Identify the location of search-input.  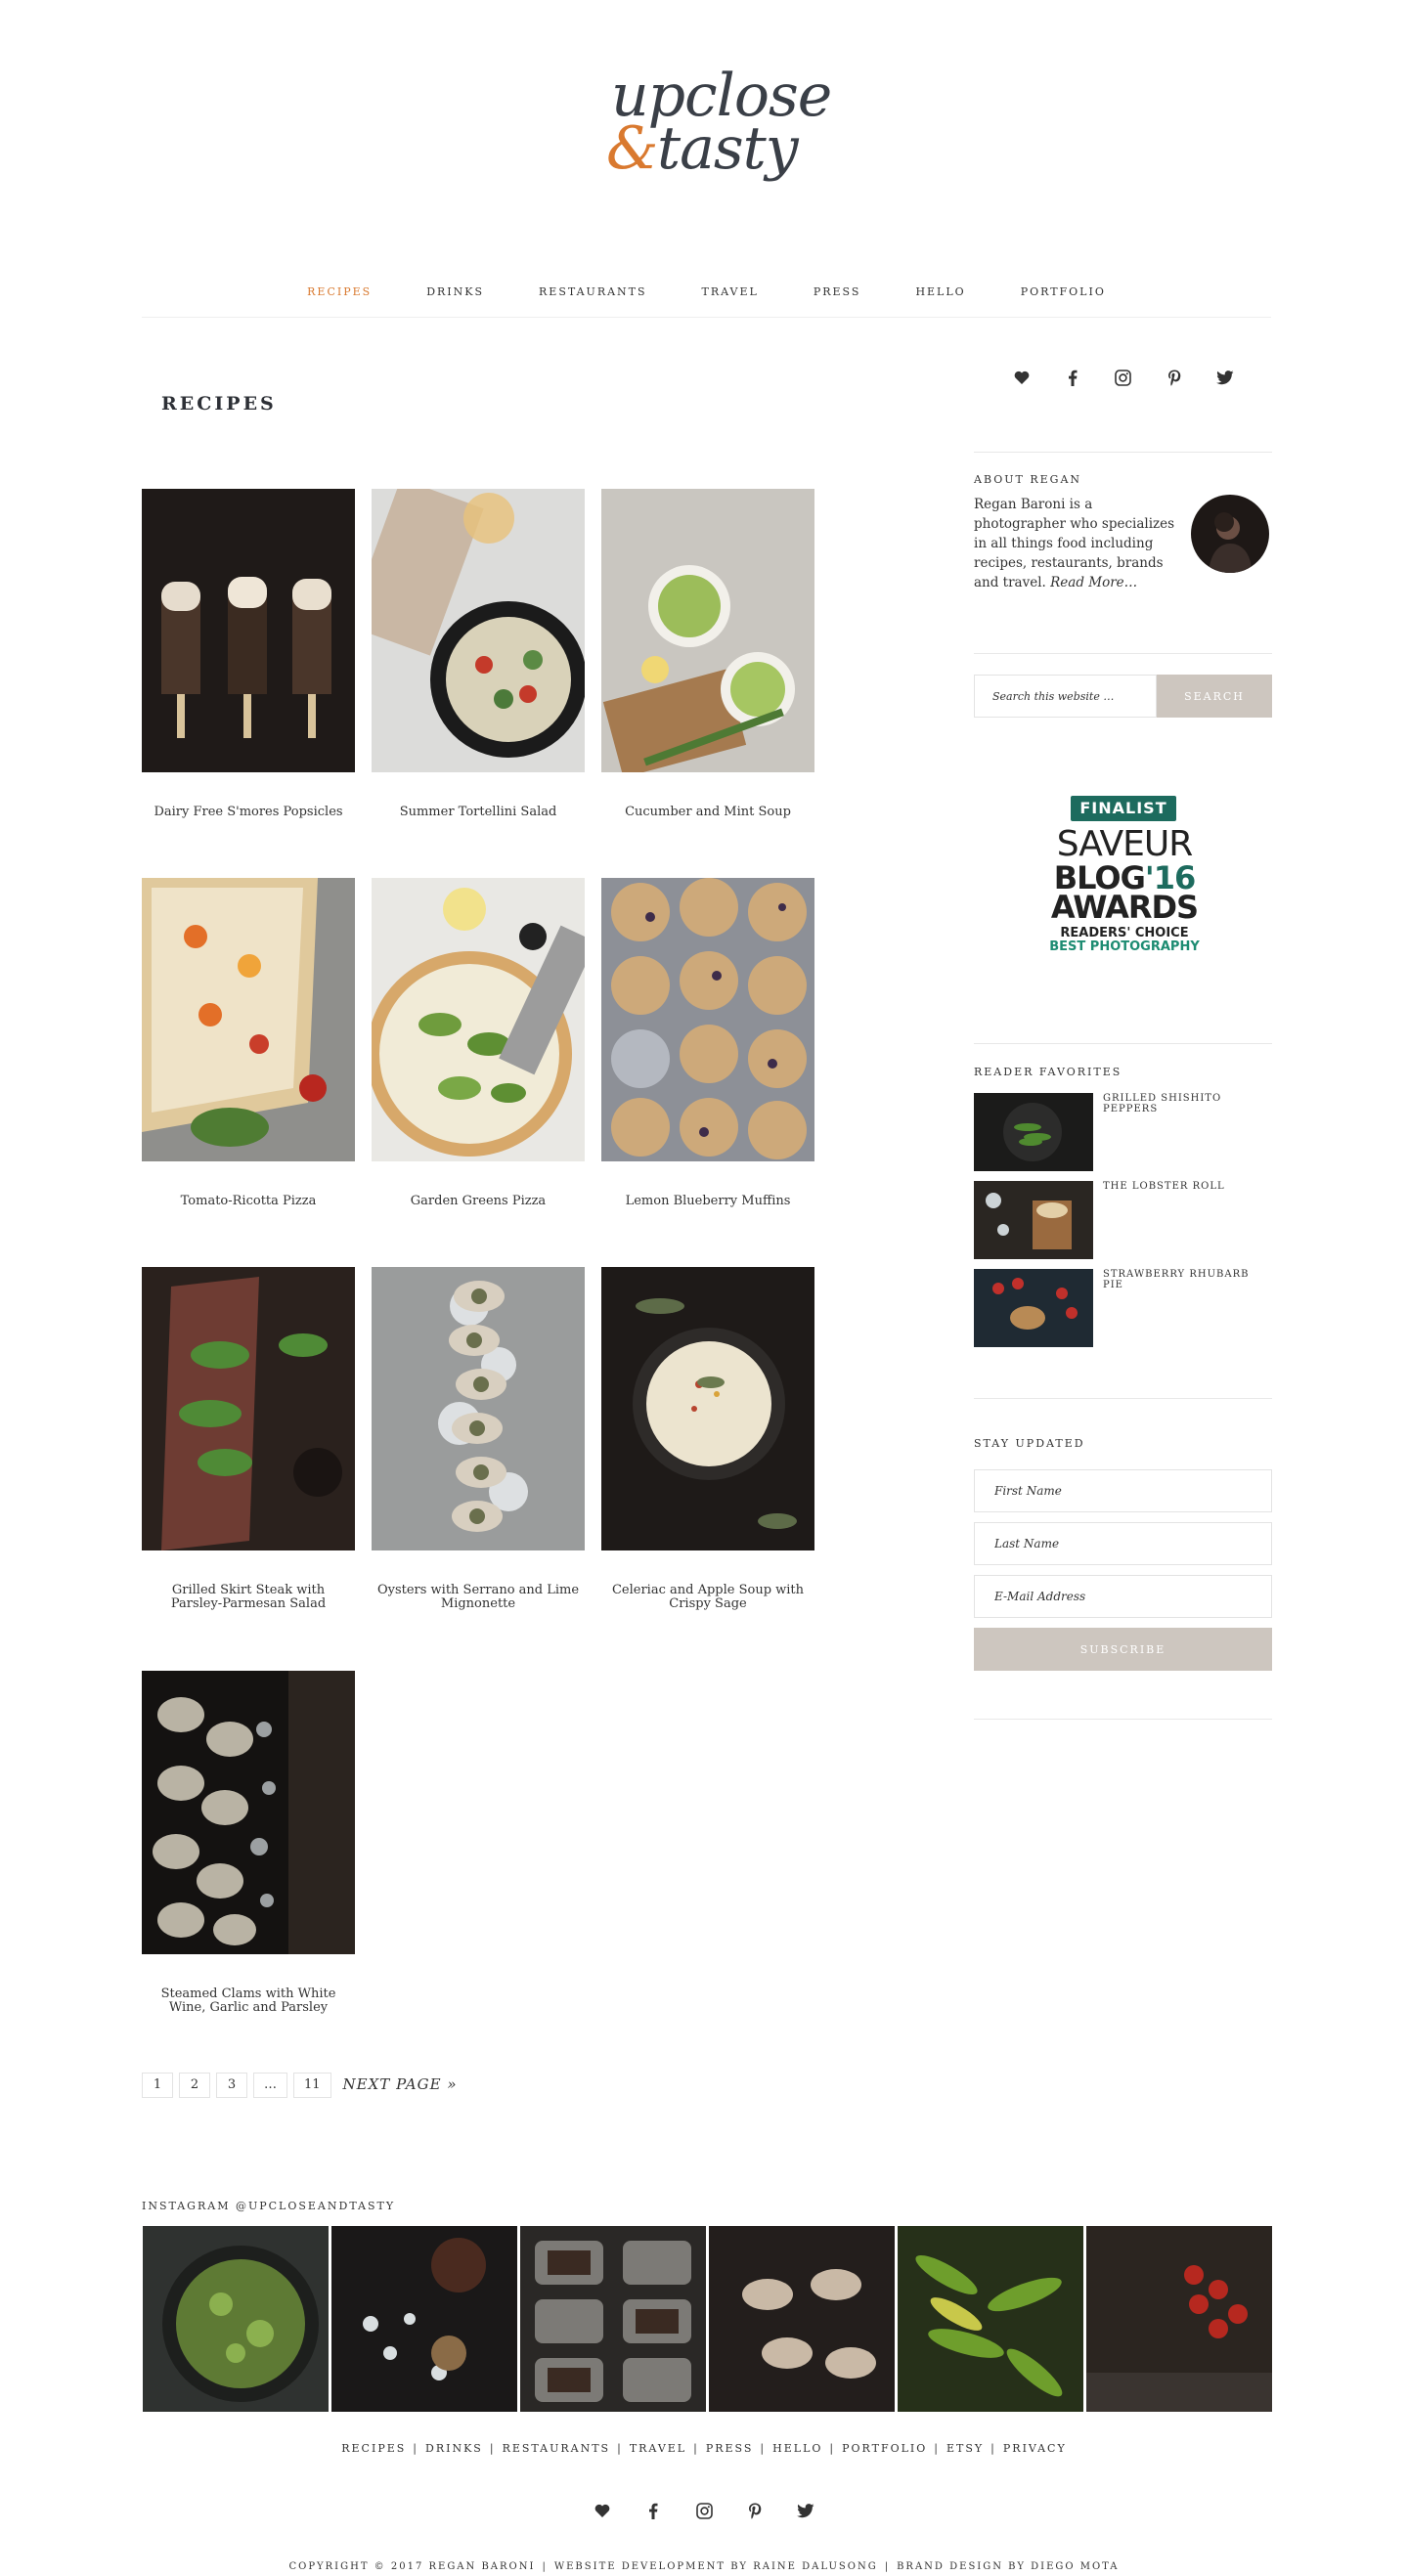
(1065, 696).